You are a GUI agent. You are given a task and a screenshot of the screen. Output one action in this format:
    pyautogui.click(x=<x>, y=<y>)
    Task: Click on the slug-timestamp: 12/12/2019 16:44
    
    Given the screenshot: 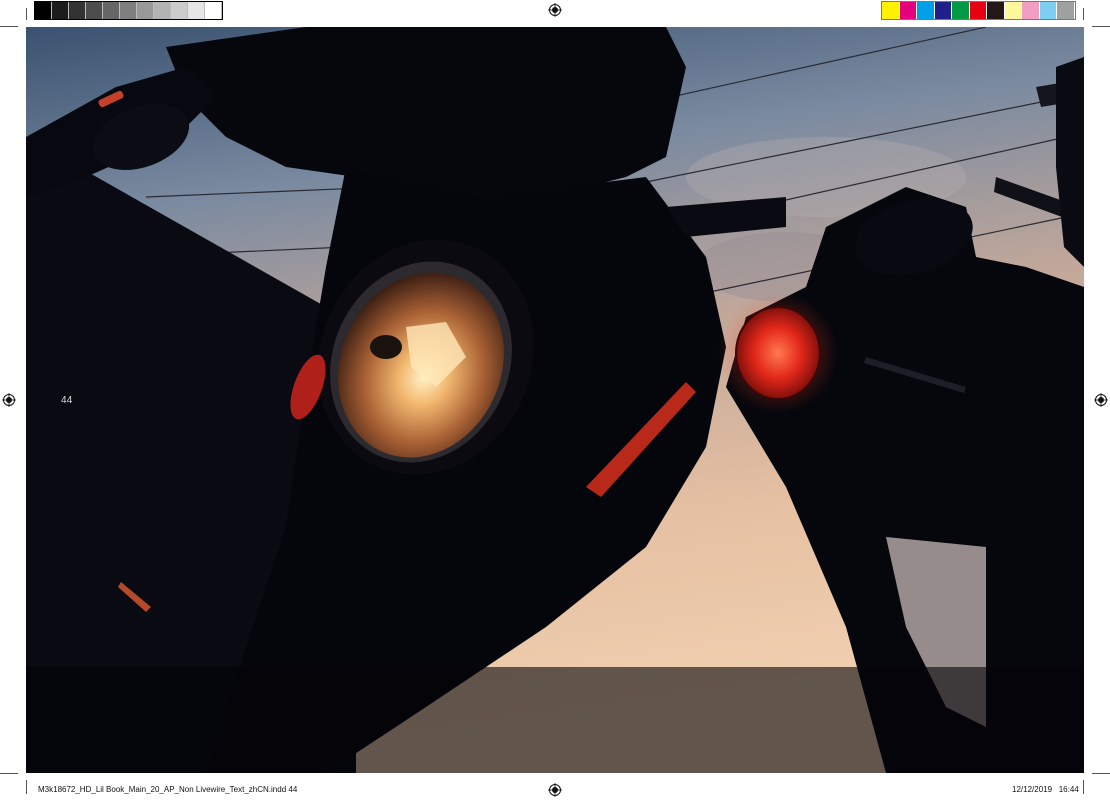 What is the action you would take?
    pyautogui.click(x=1045, y=789)
    